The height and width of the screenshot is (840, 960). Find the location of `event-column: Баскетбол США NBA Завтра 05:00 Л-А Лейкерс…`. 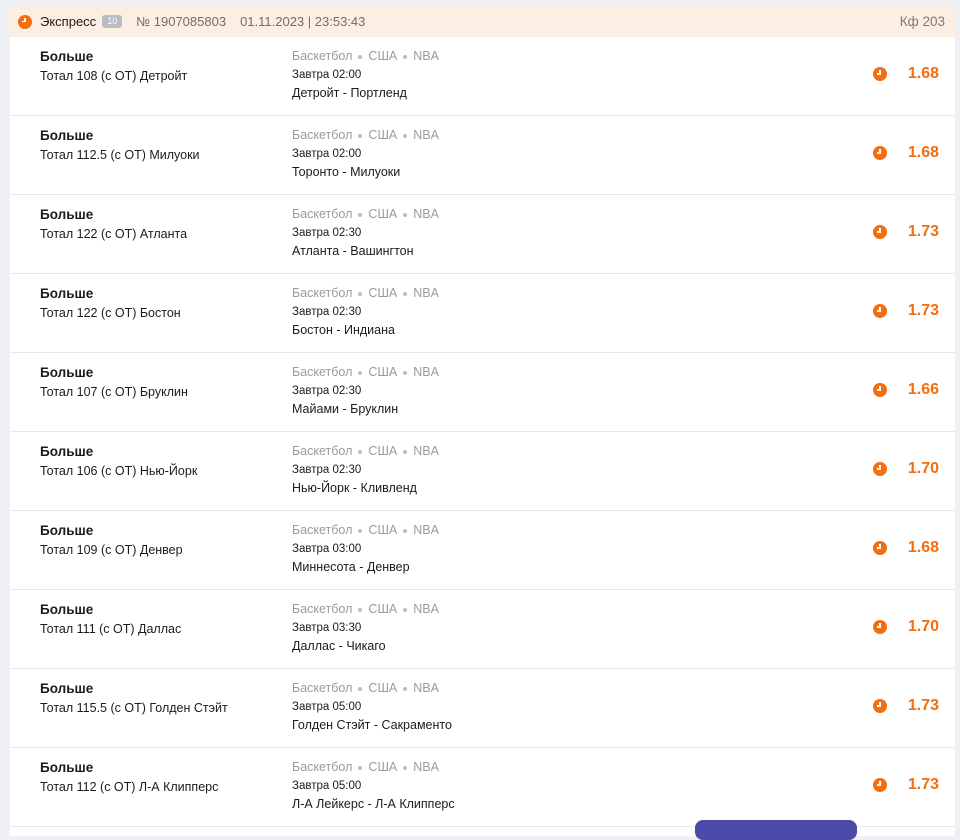

event-column: Баскетбол США NBA Завтра 05:00 Л-А Лейкерс… is located at coordinates (373, 785).